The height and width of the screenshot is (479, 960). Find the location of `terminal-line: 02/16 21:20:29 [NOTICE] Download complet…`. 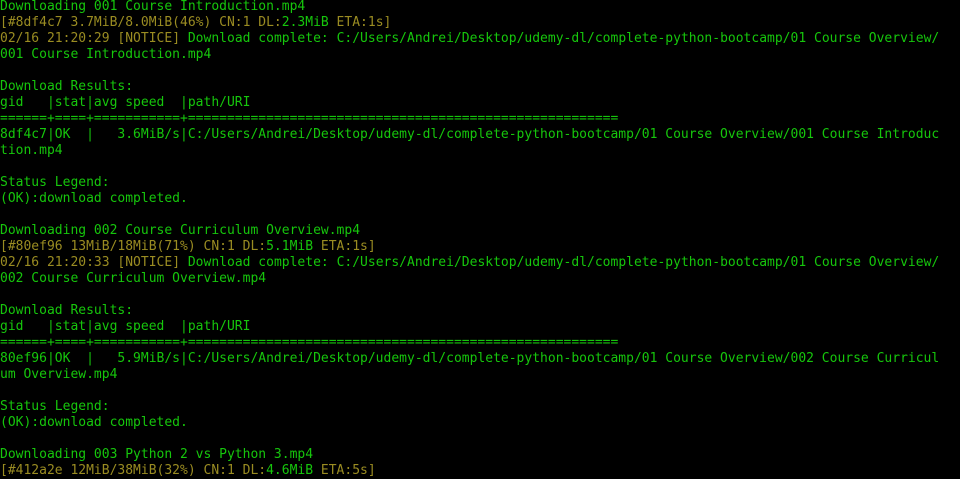

terminal-line: 02/16 21:20:29 [NOTICE] Download complet… is located at coordinates (480, 39).